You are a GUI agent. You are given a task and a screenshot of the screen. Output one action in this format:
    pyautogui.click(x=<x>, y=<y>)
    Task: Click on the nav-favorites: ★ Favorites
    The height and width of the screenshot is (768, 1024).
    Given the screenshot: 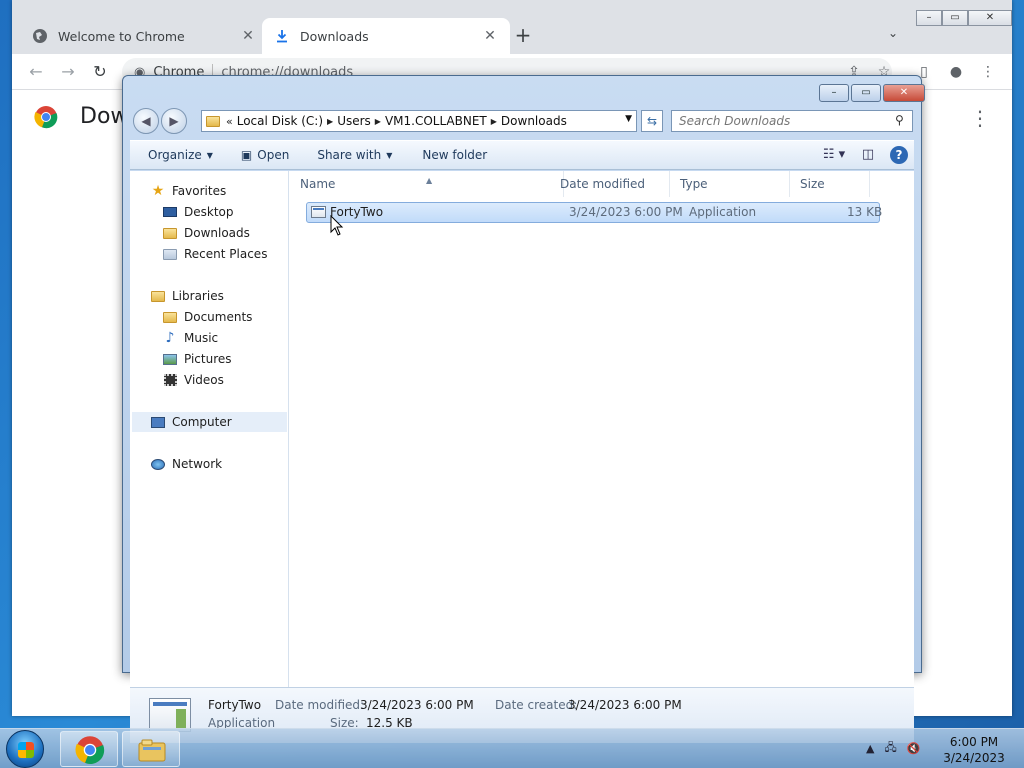 What is the action you would take?
    pyautogui.click(x=188, y=191)
    